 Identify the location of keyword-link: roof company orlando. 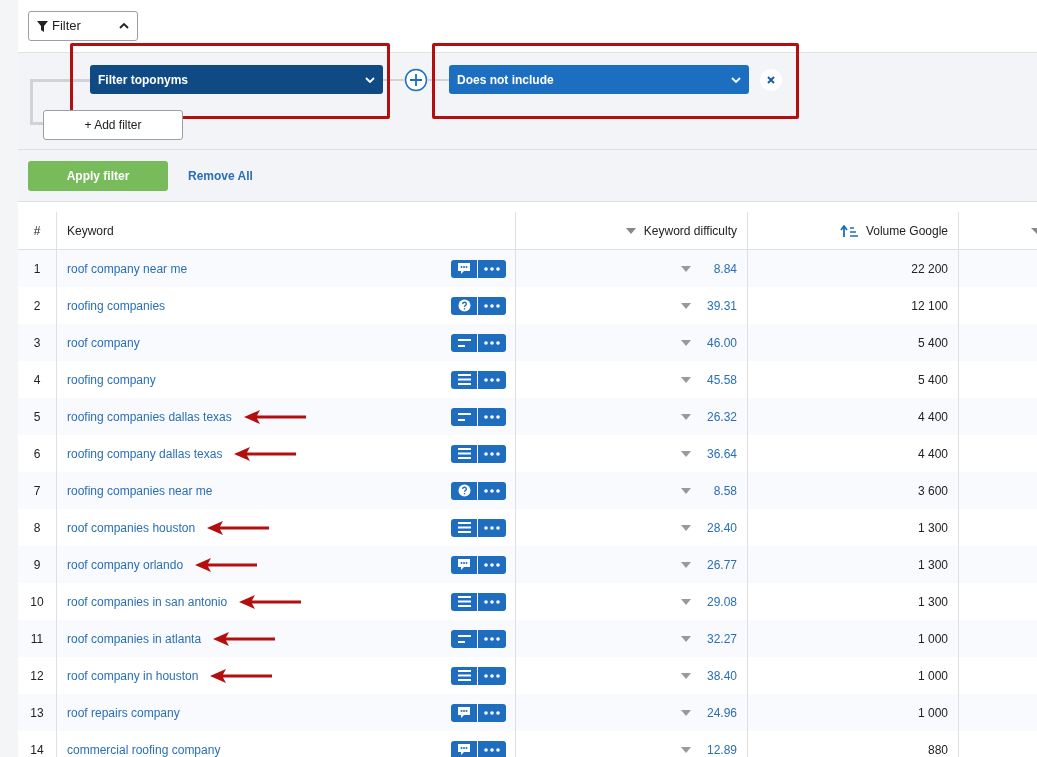
(125, 564).